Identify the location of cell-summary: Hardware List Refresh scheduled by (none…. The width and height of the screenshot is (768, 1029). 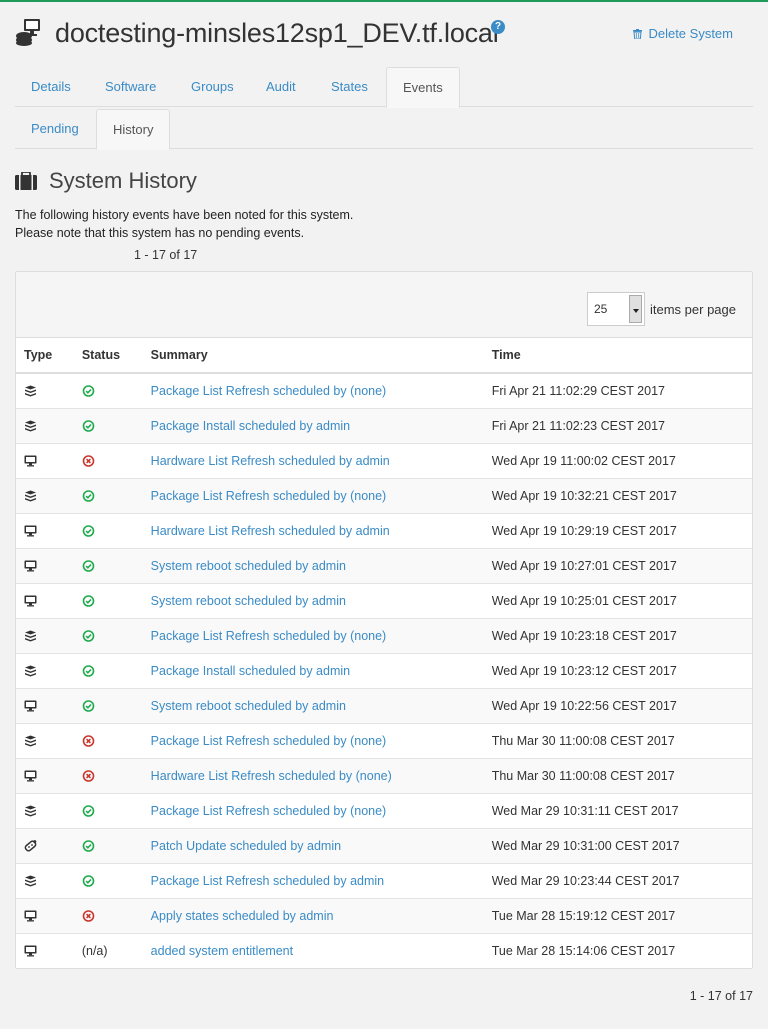
(313, 776).